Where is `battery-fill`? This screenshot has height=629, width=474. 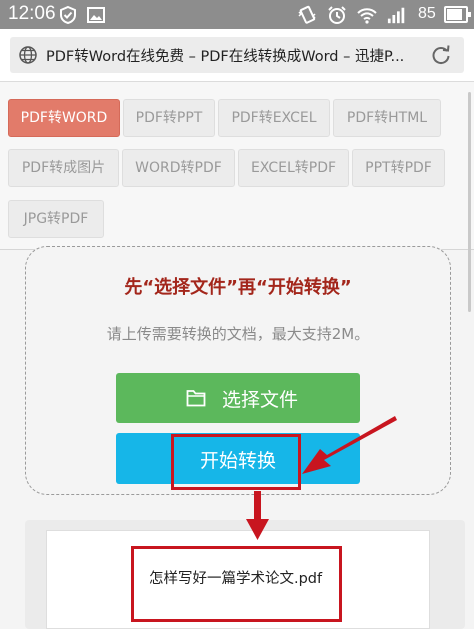 battery-fill is located at coordinates (455, 14).